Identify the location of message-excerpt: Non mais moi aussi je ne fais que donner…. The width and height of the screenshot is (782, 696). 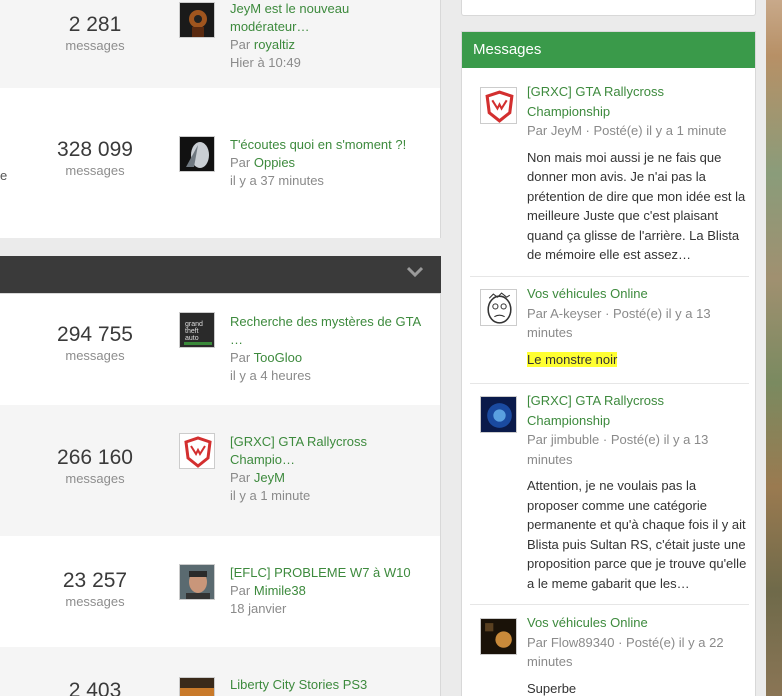
(636, 206).